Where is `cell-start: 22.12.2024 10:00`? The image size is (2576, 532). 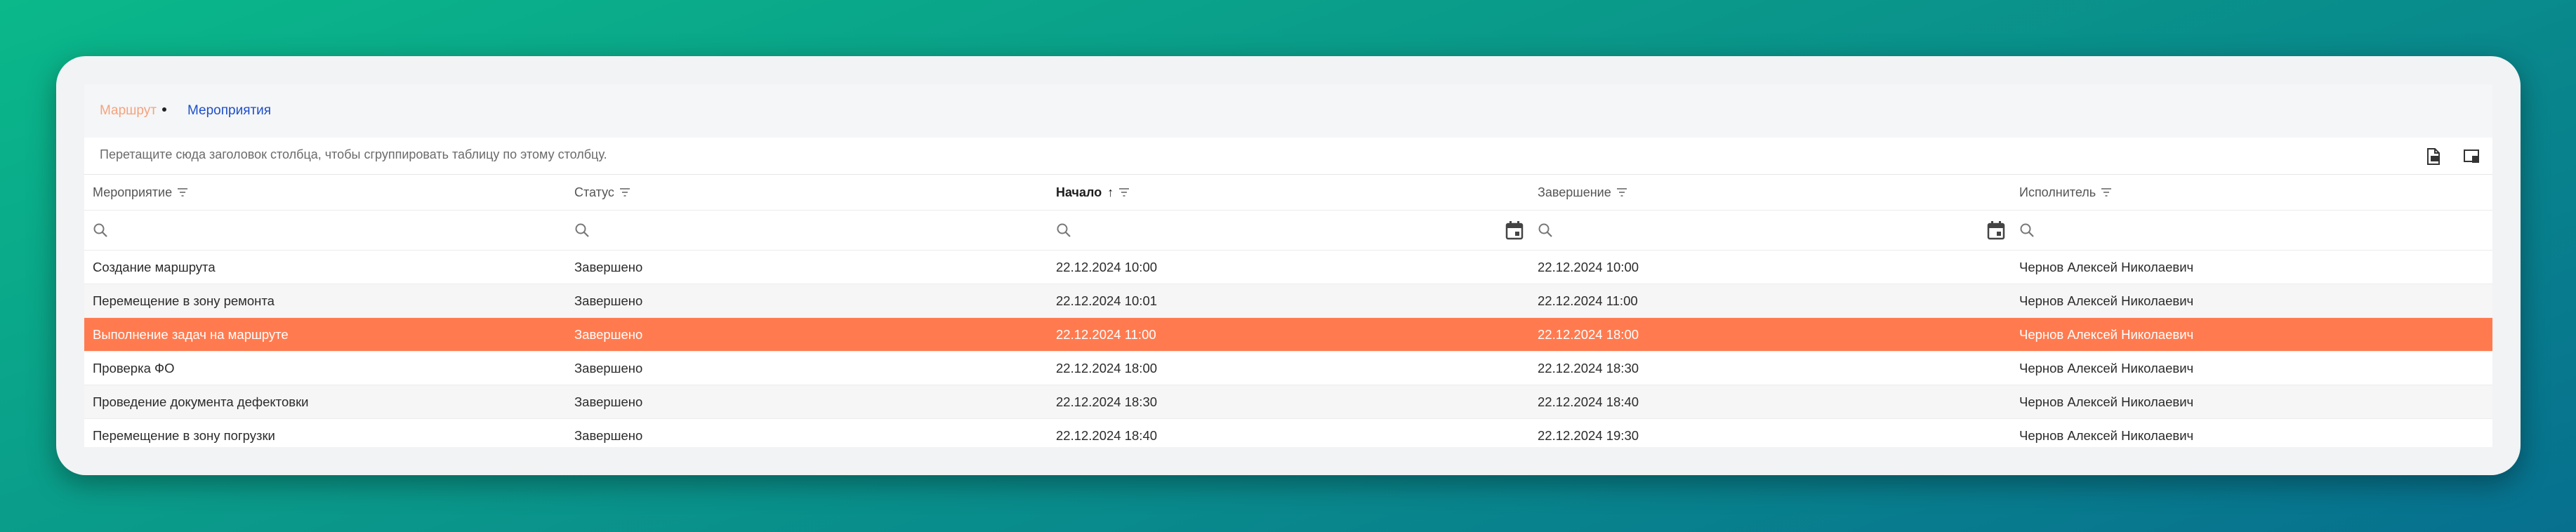 cell-start: 22.12.2024 10:00 is located at coordinates (1107, 266).